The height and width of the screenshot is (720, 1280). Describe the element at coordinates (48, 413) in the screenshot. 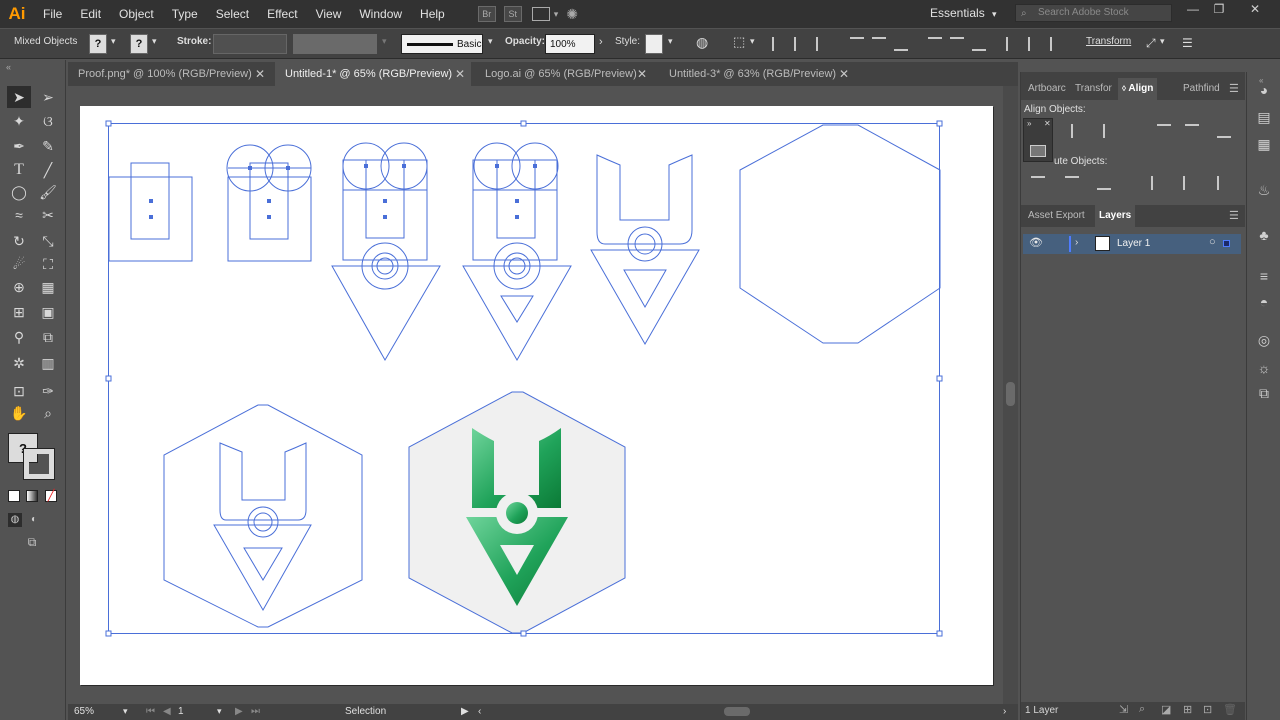

I see `zoom-tool-icon: ⌕` at that location.